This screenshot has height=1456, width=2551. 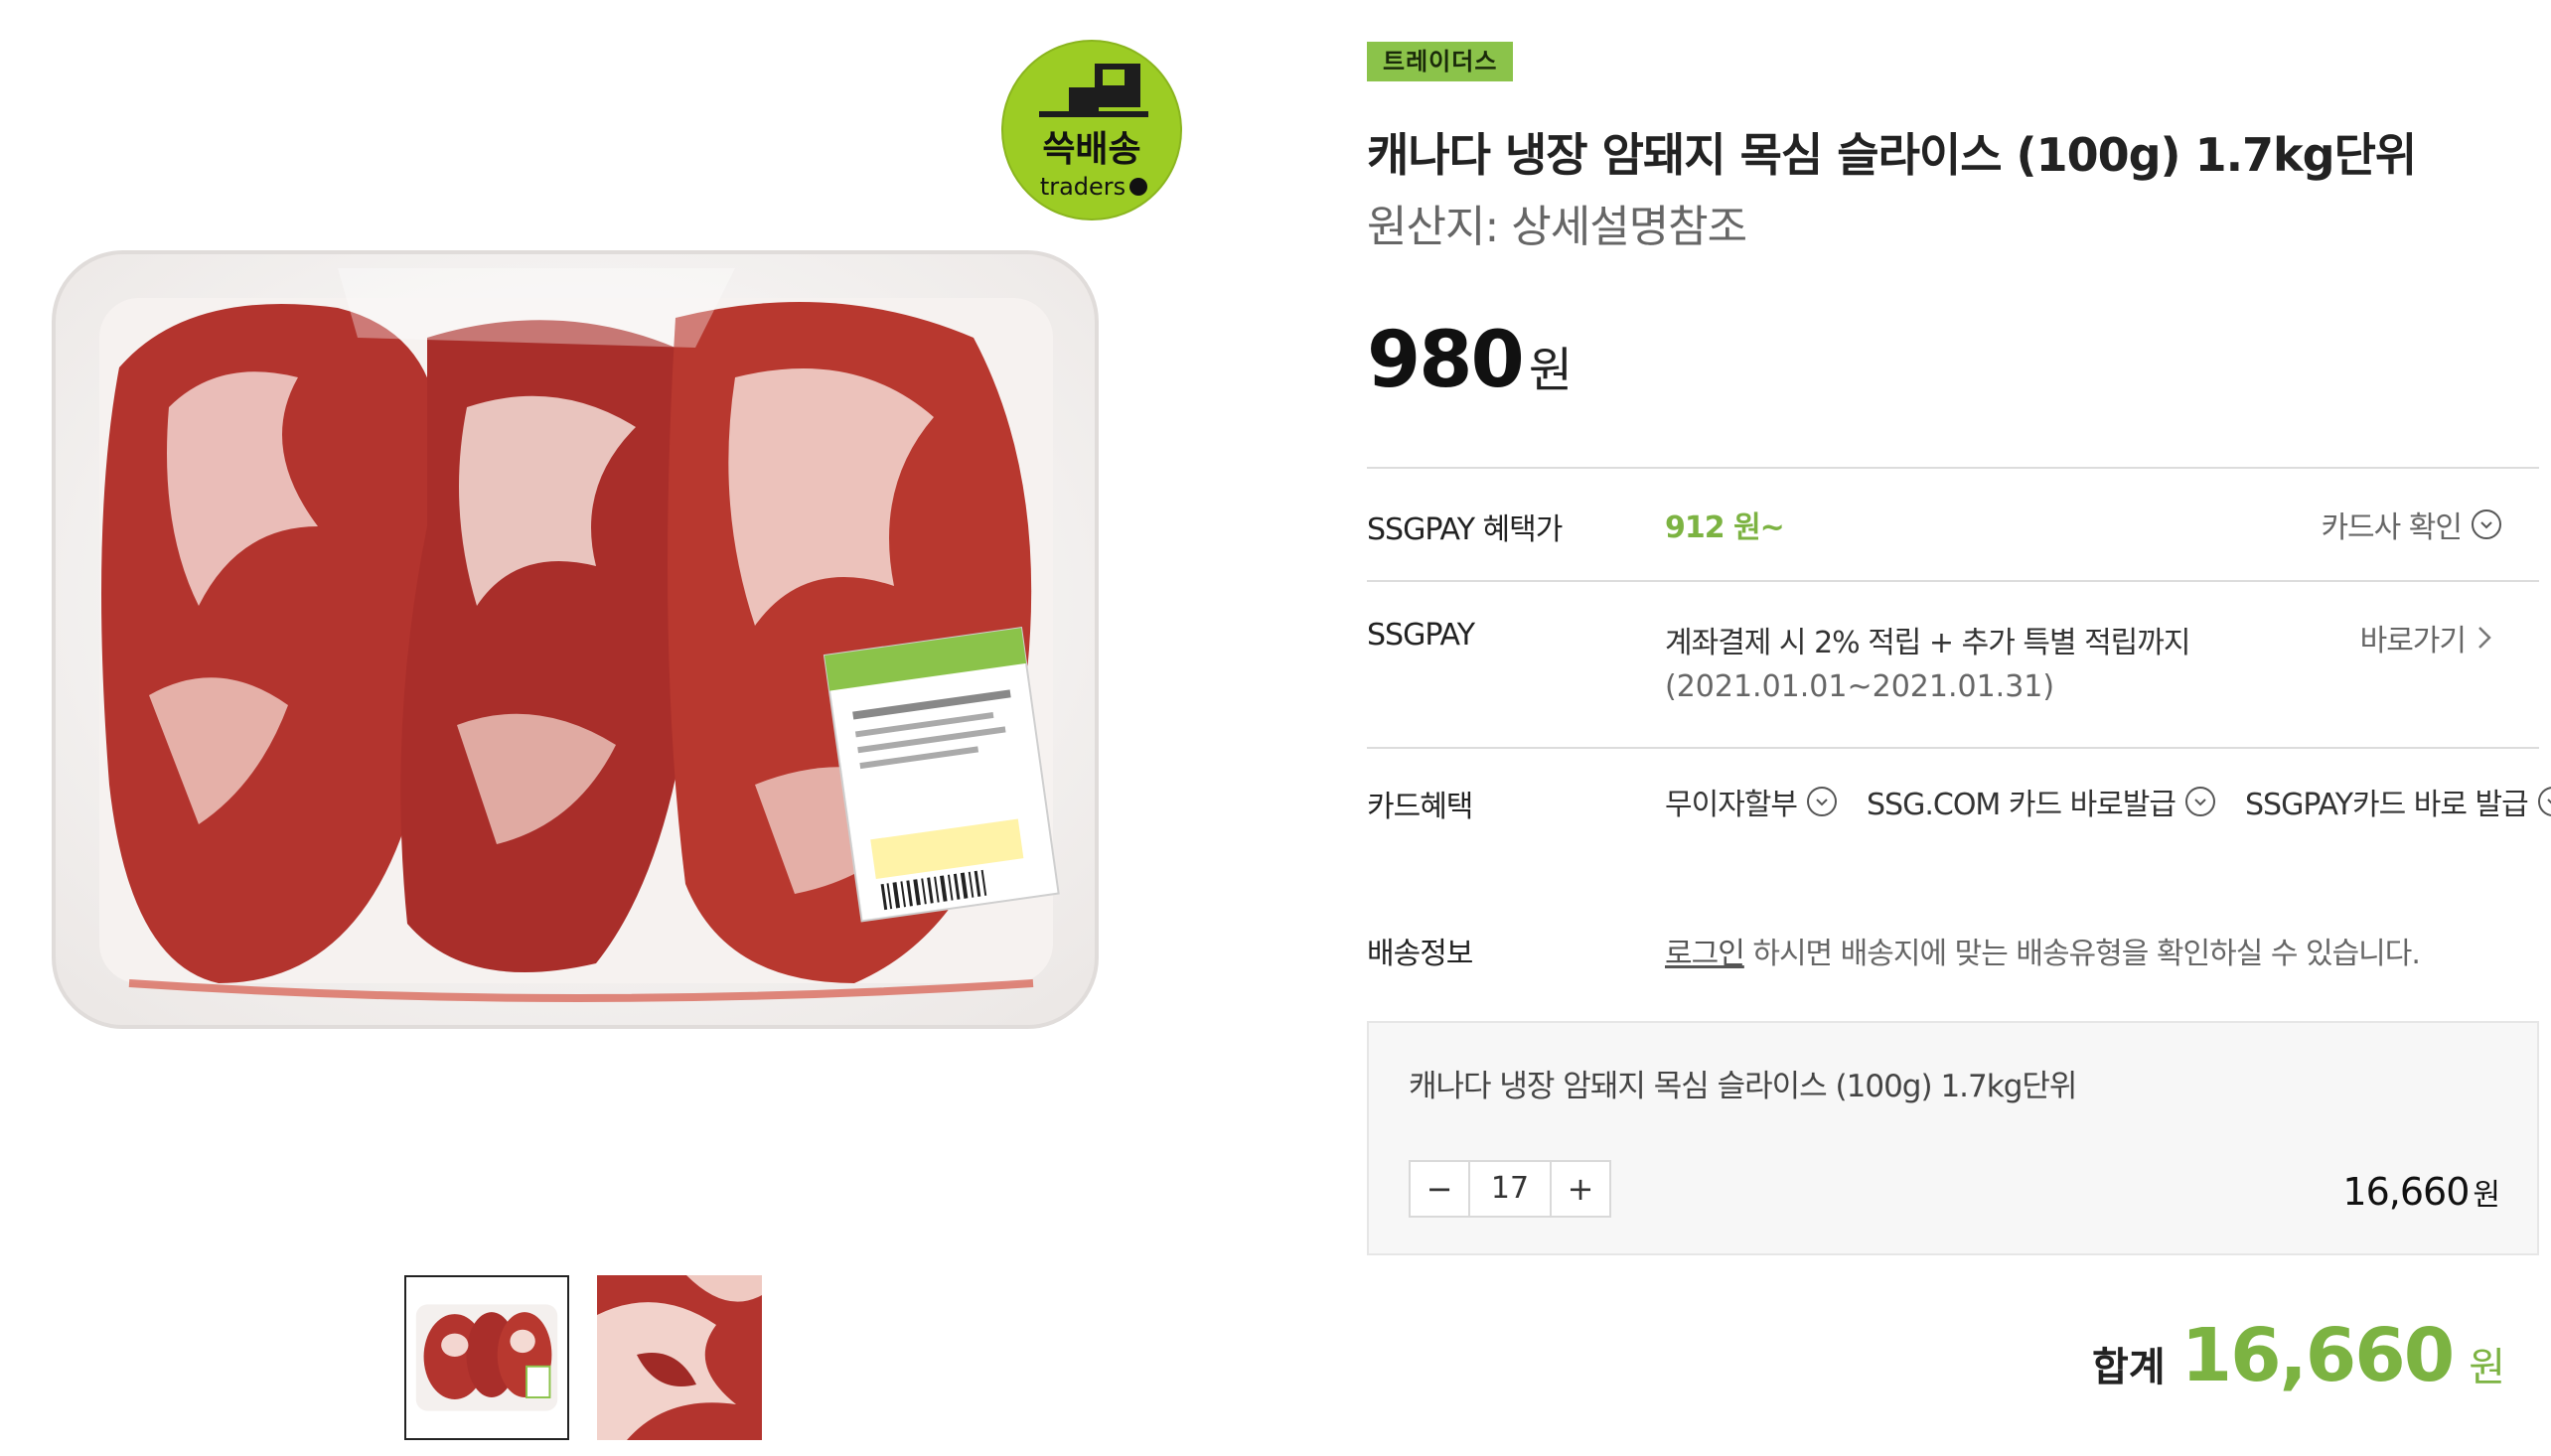 I want to click on option-price-unit: 원, so click(x=2486, y=1195).